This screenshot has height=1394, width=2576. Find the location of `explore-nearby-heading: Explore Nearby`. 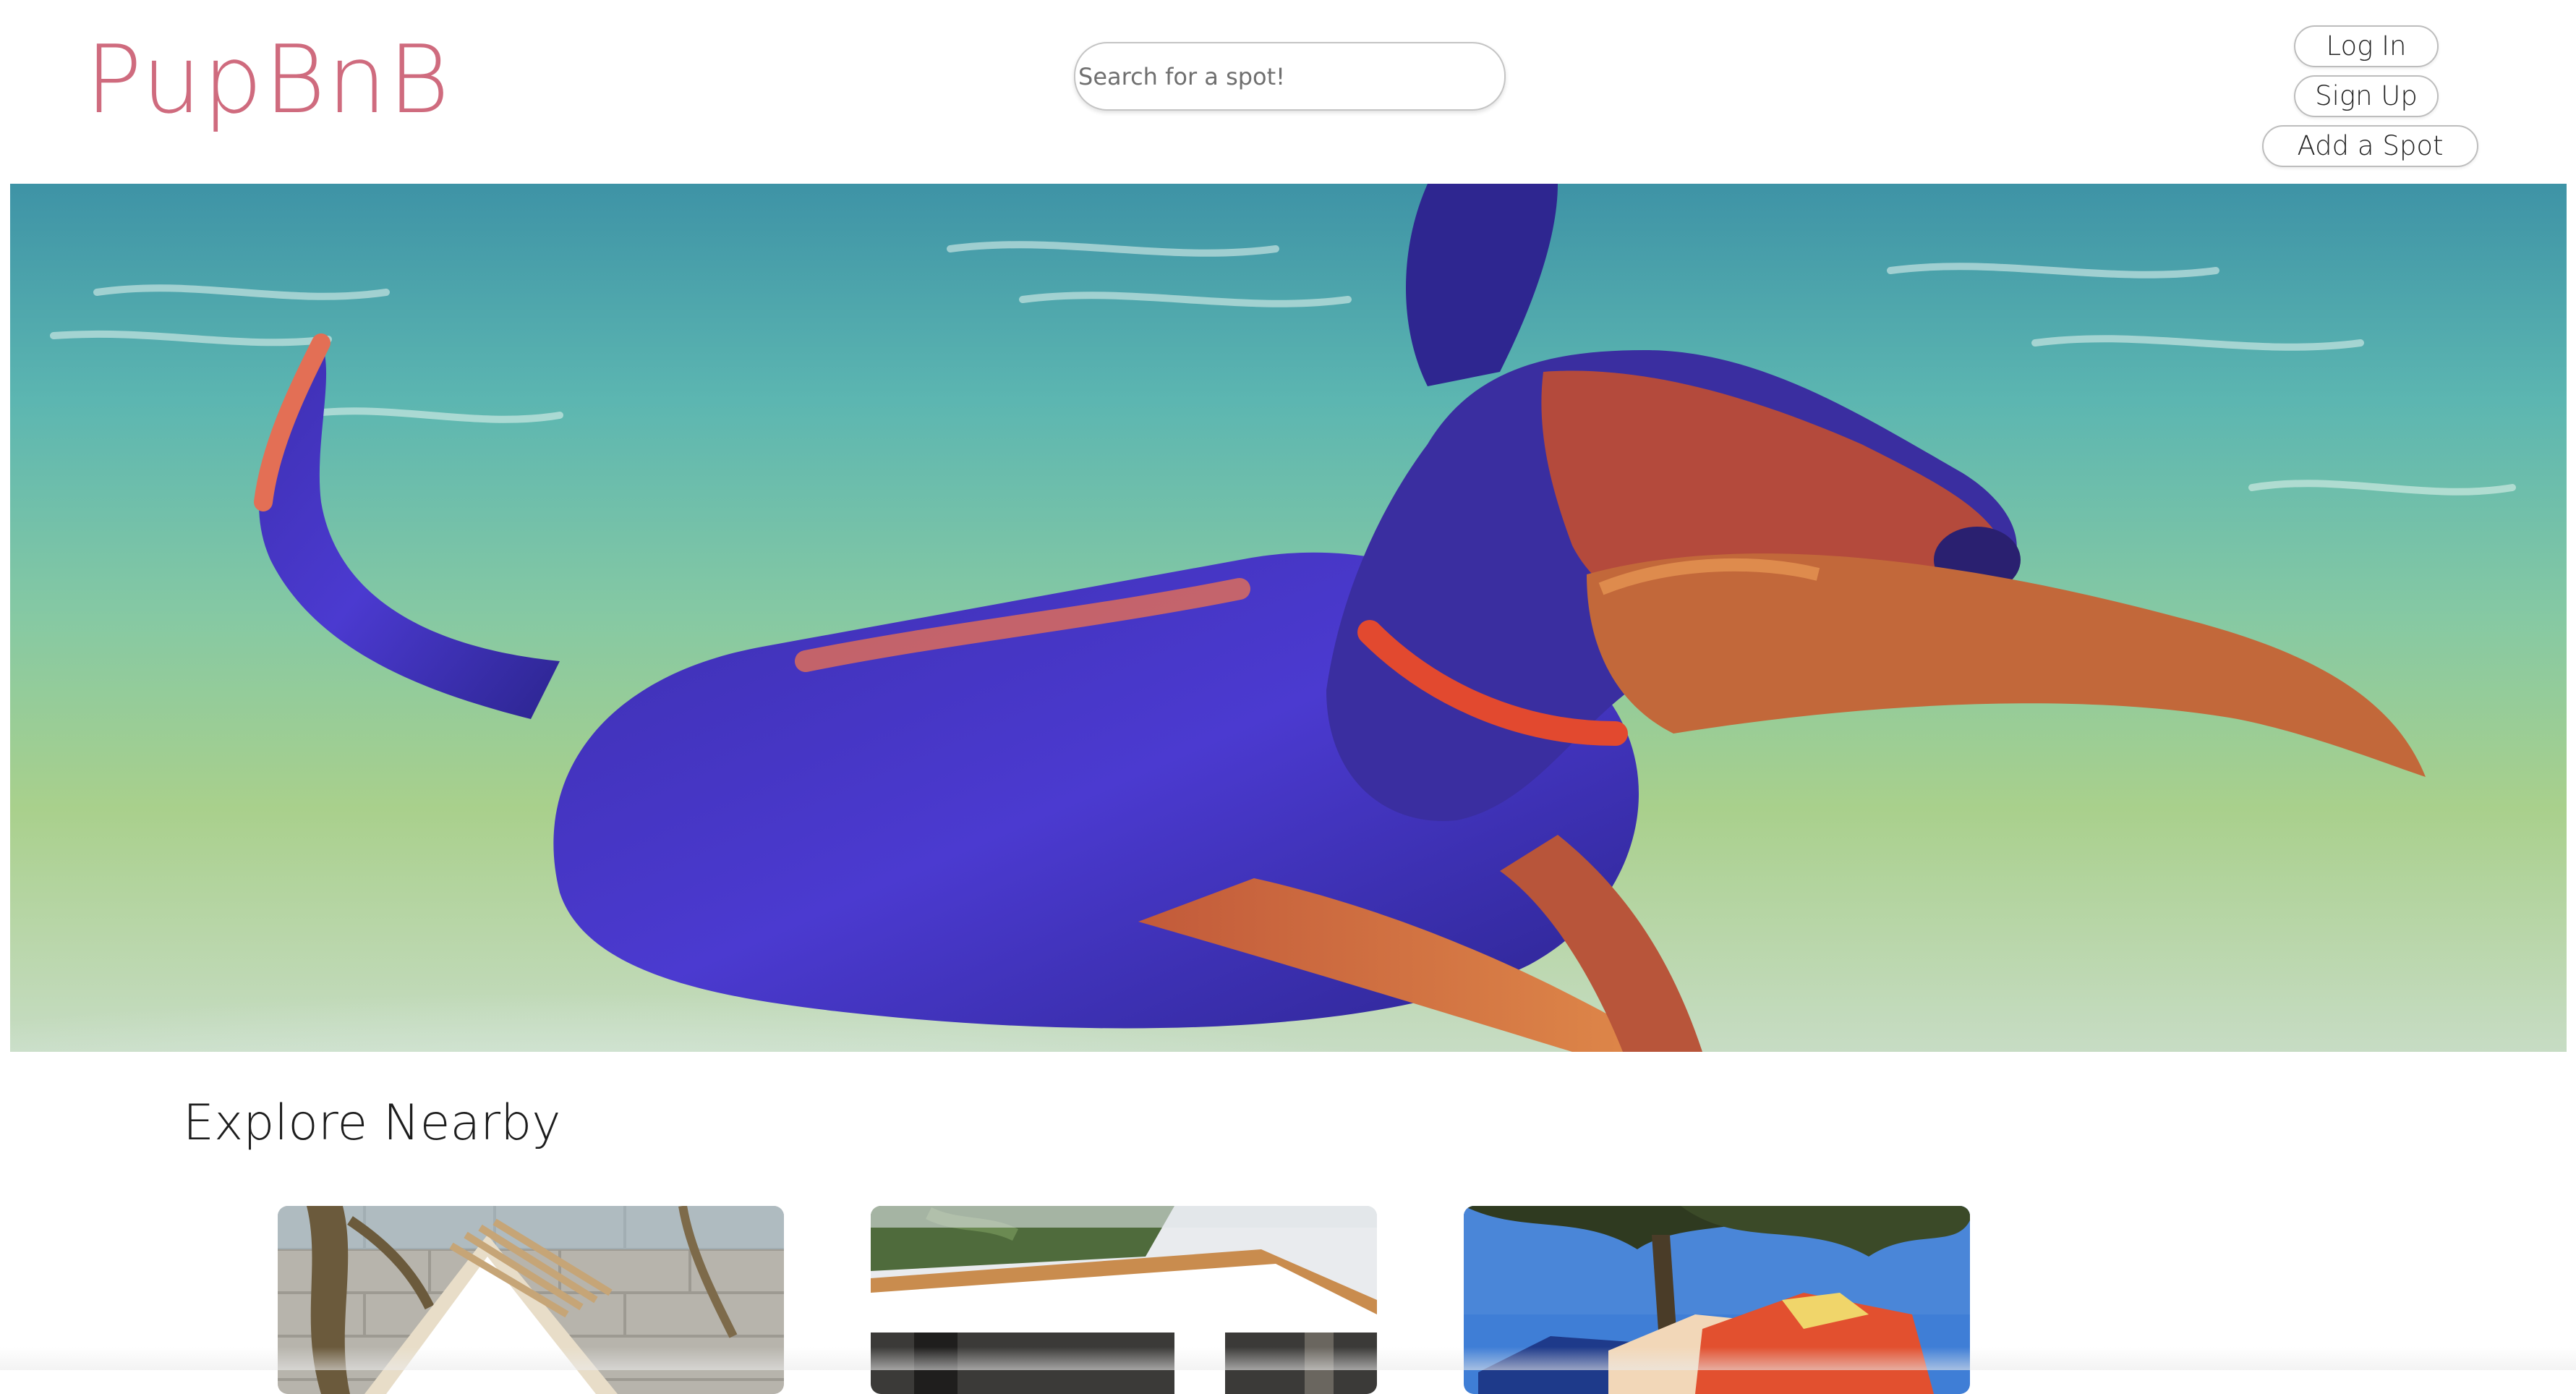

explore-nearby-heading: Explore Nearby is located at coordinates (372, 1123).